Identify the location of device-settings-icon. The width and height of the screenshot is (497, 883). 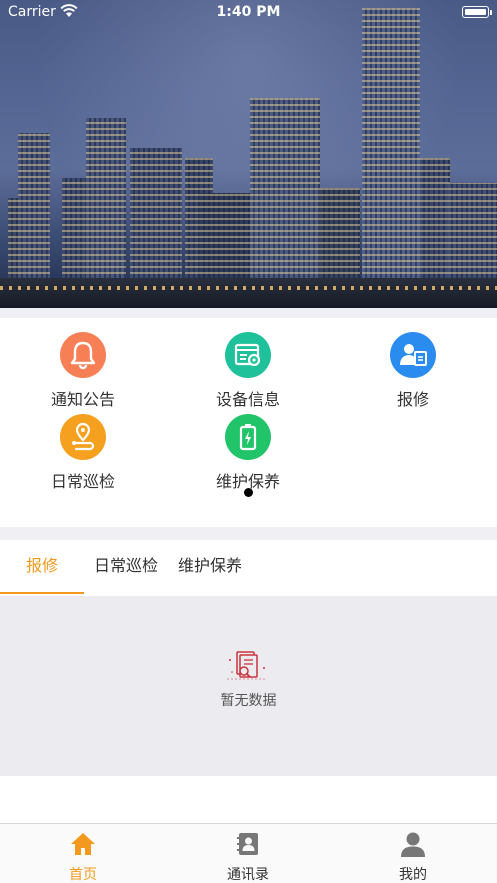
(247, 355).